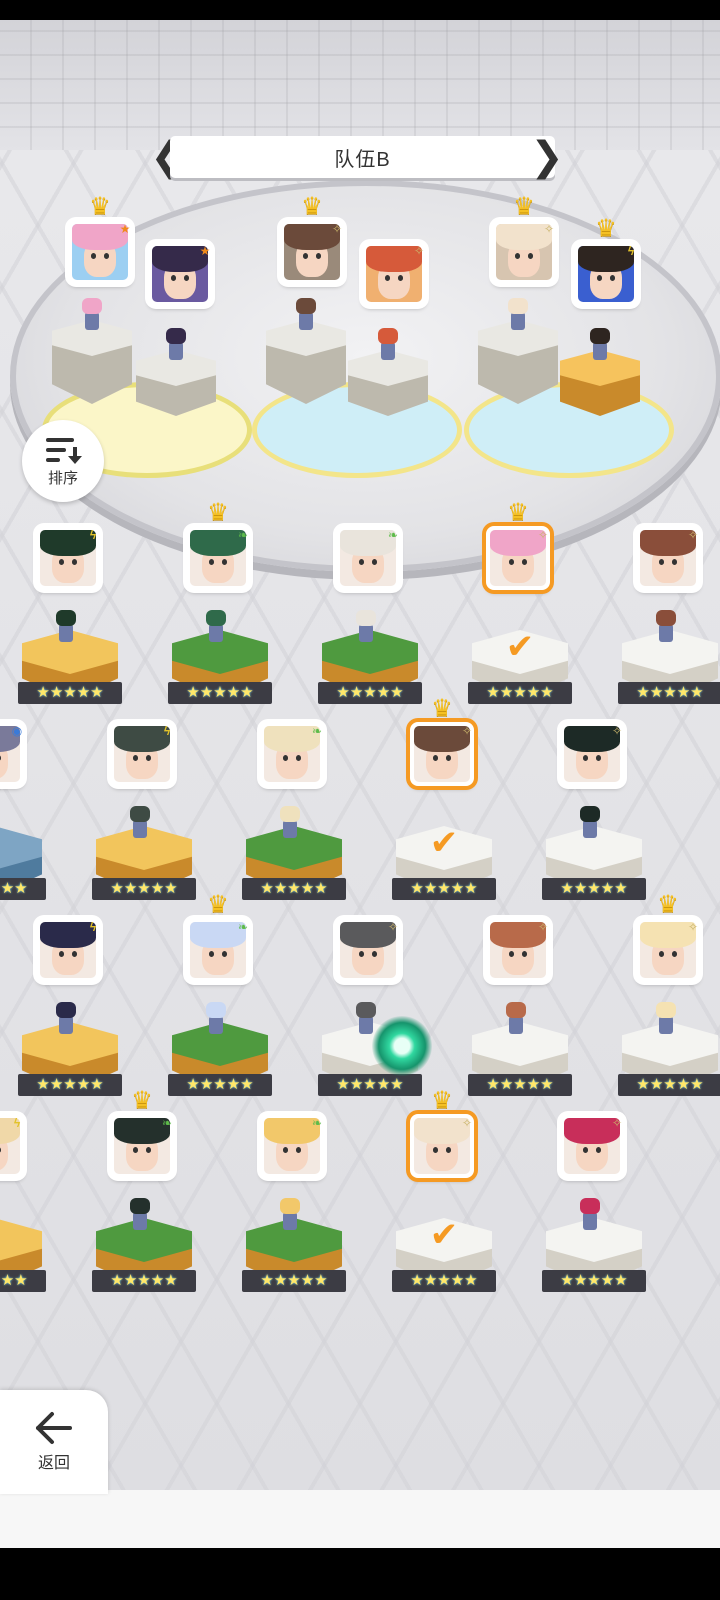 The width and height of the screenshot is (720, 1600). What do you see at coordinates (360, 10) in the screenshot?
I see `status-bar` at bounding box center [360, 10].